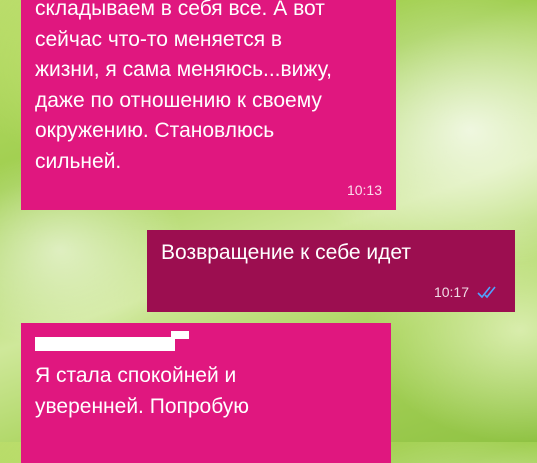 The width and height of the screenshot is (537, 463). I want to click on message-time: 10:17, so click(451, 292).